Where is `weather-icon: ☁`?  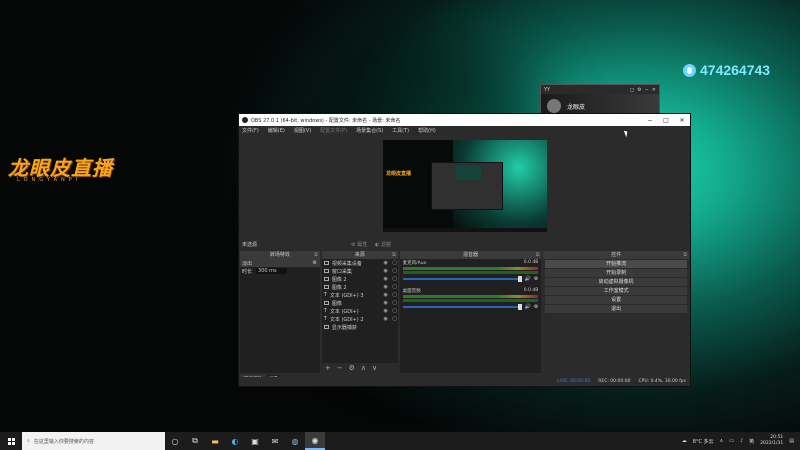 weather-icon: ☁ is located at coordinates (684, 441).